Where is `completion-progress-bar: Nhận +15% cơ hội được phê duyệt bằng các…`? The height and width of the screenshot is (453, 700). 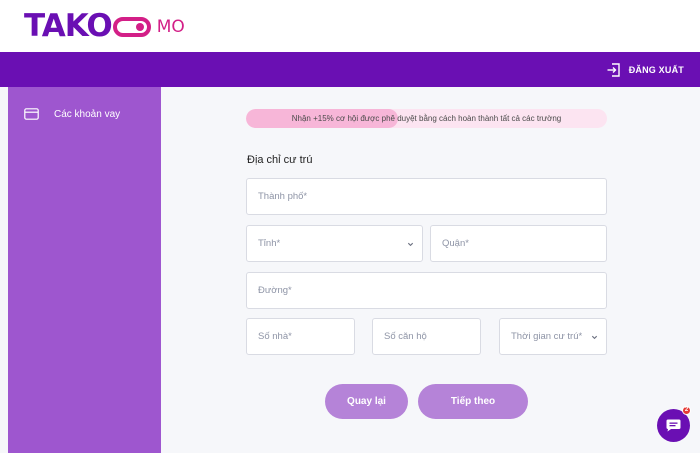
completion-progress-bar: Nhận +15% cơ hội được phê duyệt bằng các… is located at coordinates (426, 118).